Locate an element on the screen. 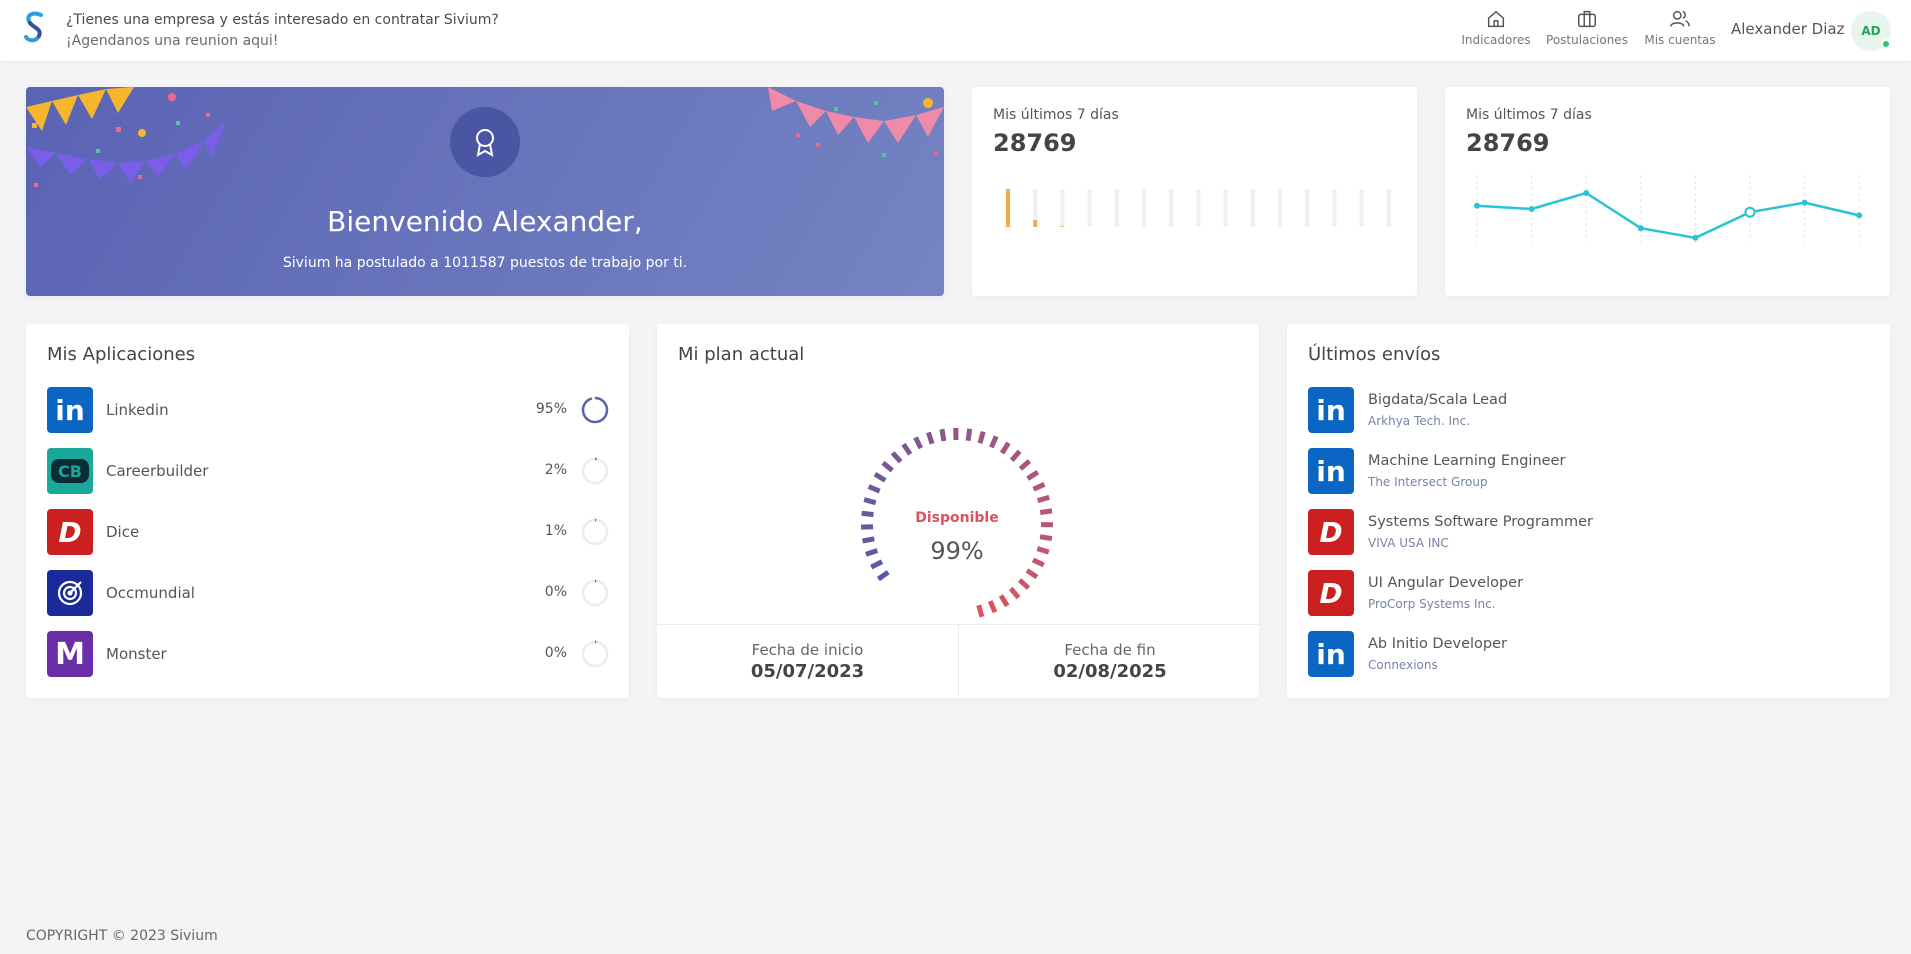 The image size is (1911, 954). job-title: Bigdata/Scala Lead is located at coordinates (1438, 400).